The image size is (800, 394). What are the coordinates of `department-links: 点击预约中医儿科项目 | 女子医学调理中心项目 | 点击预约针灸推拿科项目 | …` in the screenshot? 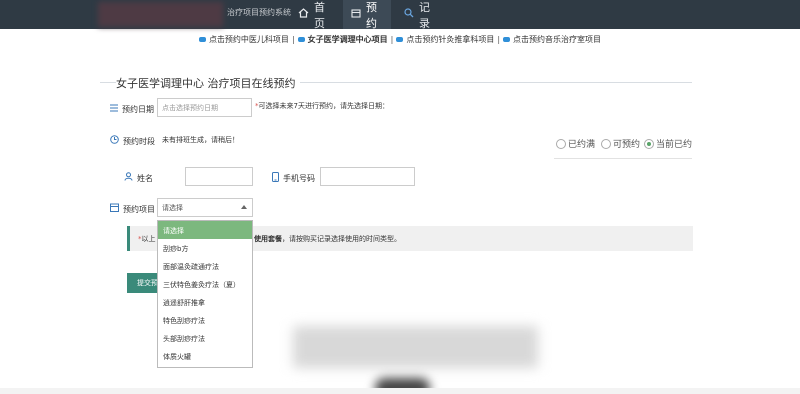 It's located at (400, 39).